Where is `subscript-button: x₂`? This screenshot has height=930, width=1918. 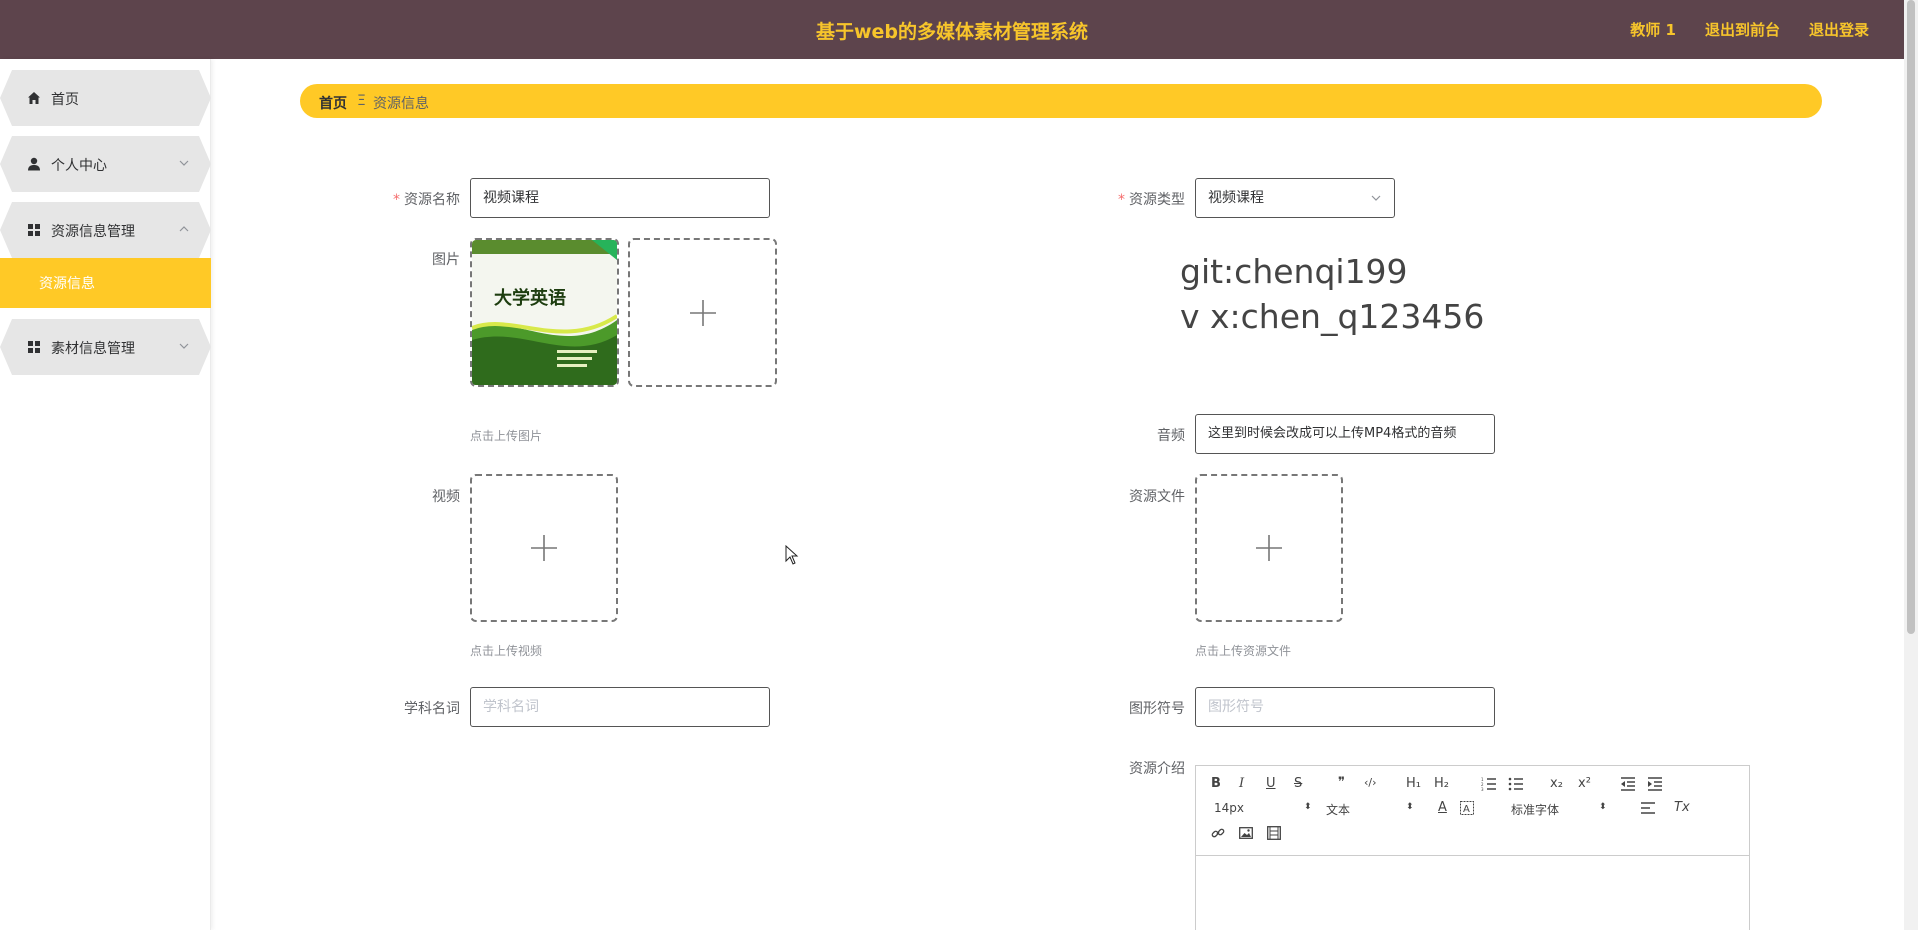
subscript-button: x₂ is located at coordinates (1556, 783).